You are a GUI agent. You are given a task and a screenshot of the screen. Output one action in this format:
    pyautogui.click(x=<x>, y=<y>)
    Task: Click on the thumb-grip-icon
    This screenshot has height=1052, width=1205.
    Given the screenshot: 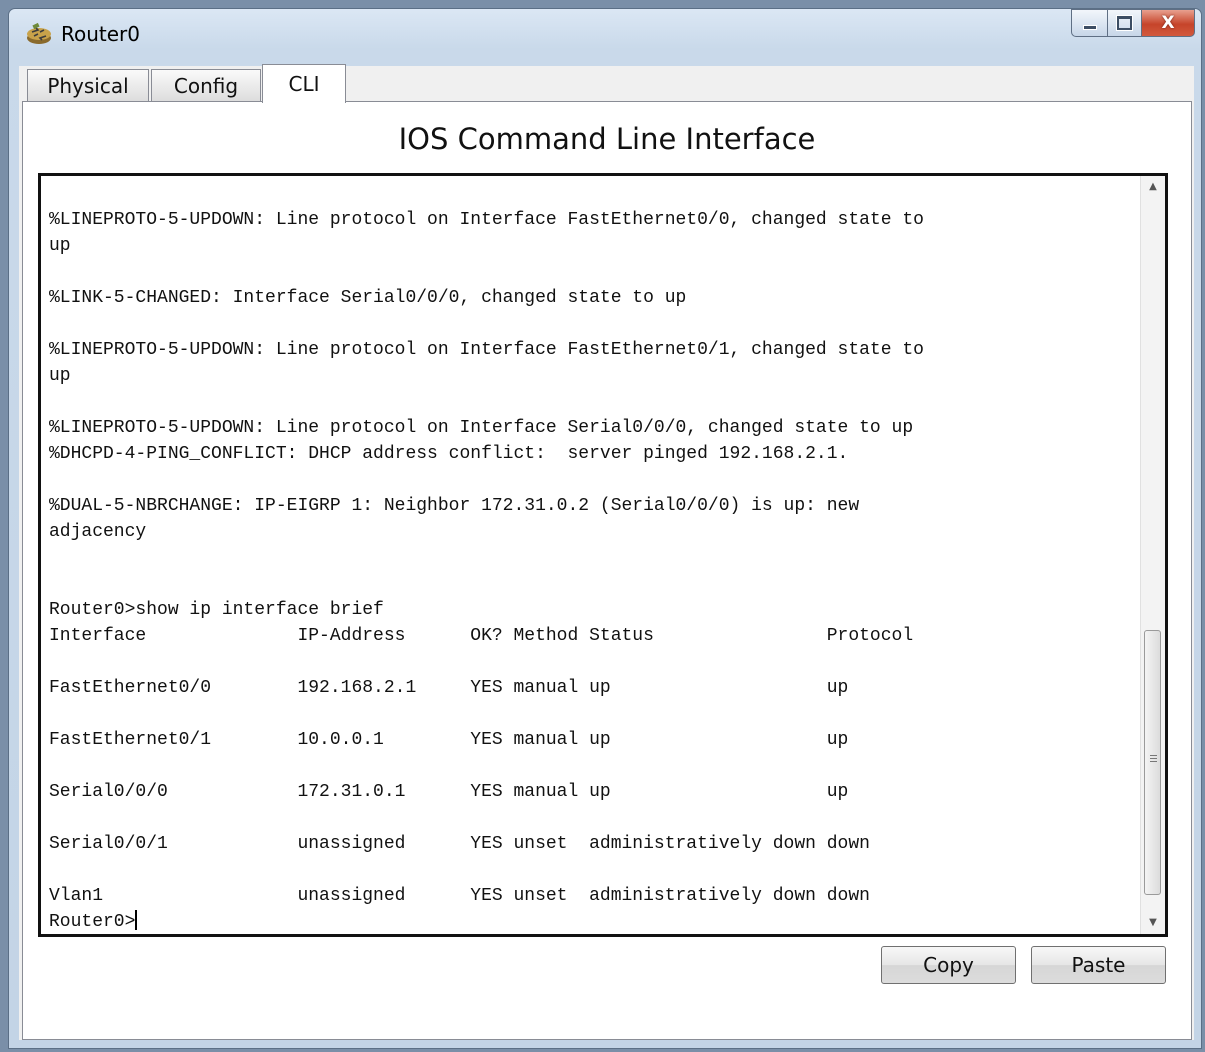 What is the action you would take?
    pyautogui.click(x=1153, y=758)
    